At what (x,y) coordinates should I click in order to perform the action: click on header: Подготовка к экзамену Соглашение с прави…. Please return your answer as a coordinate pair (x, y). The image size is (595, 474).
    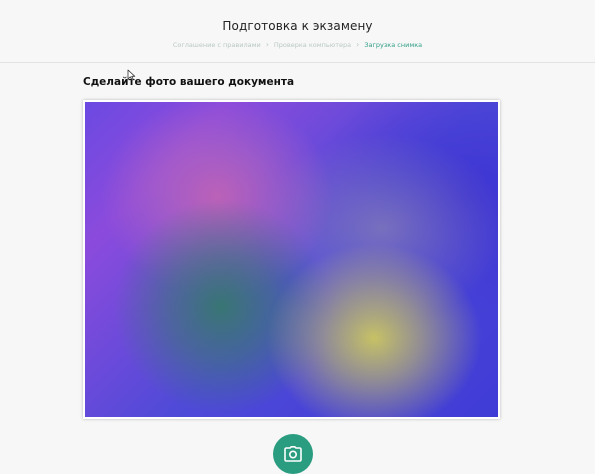
    Looking at the image, I should click on (297, 31).